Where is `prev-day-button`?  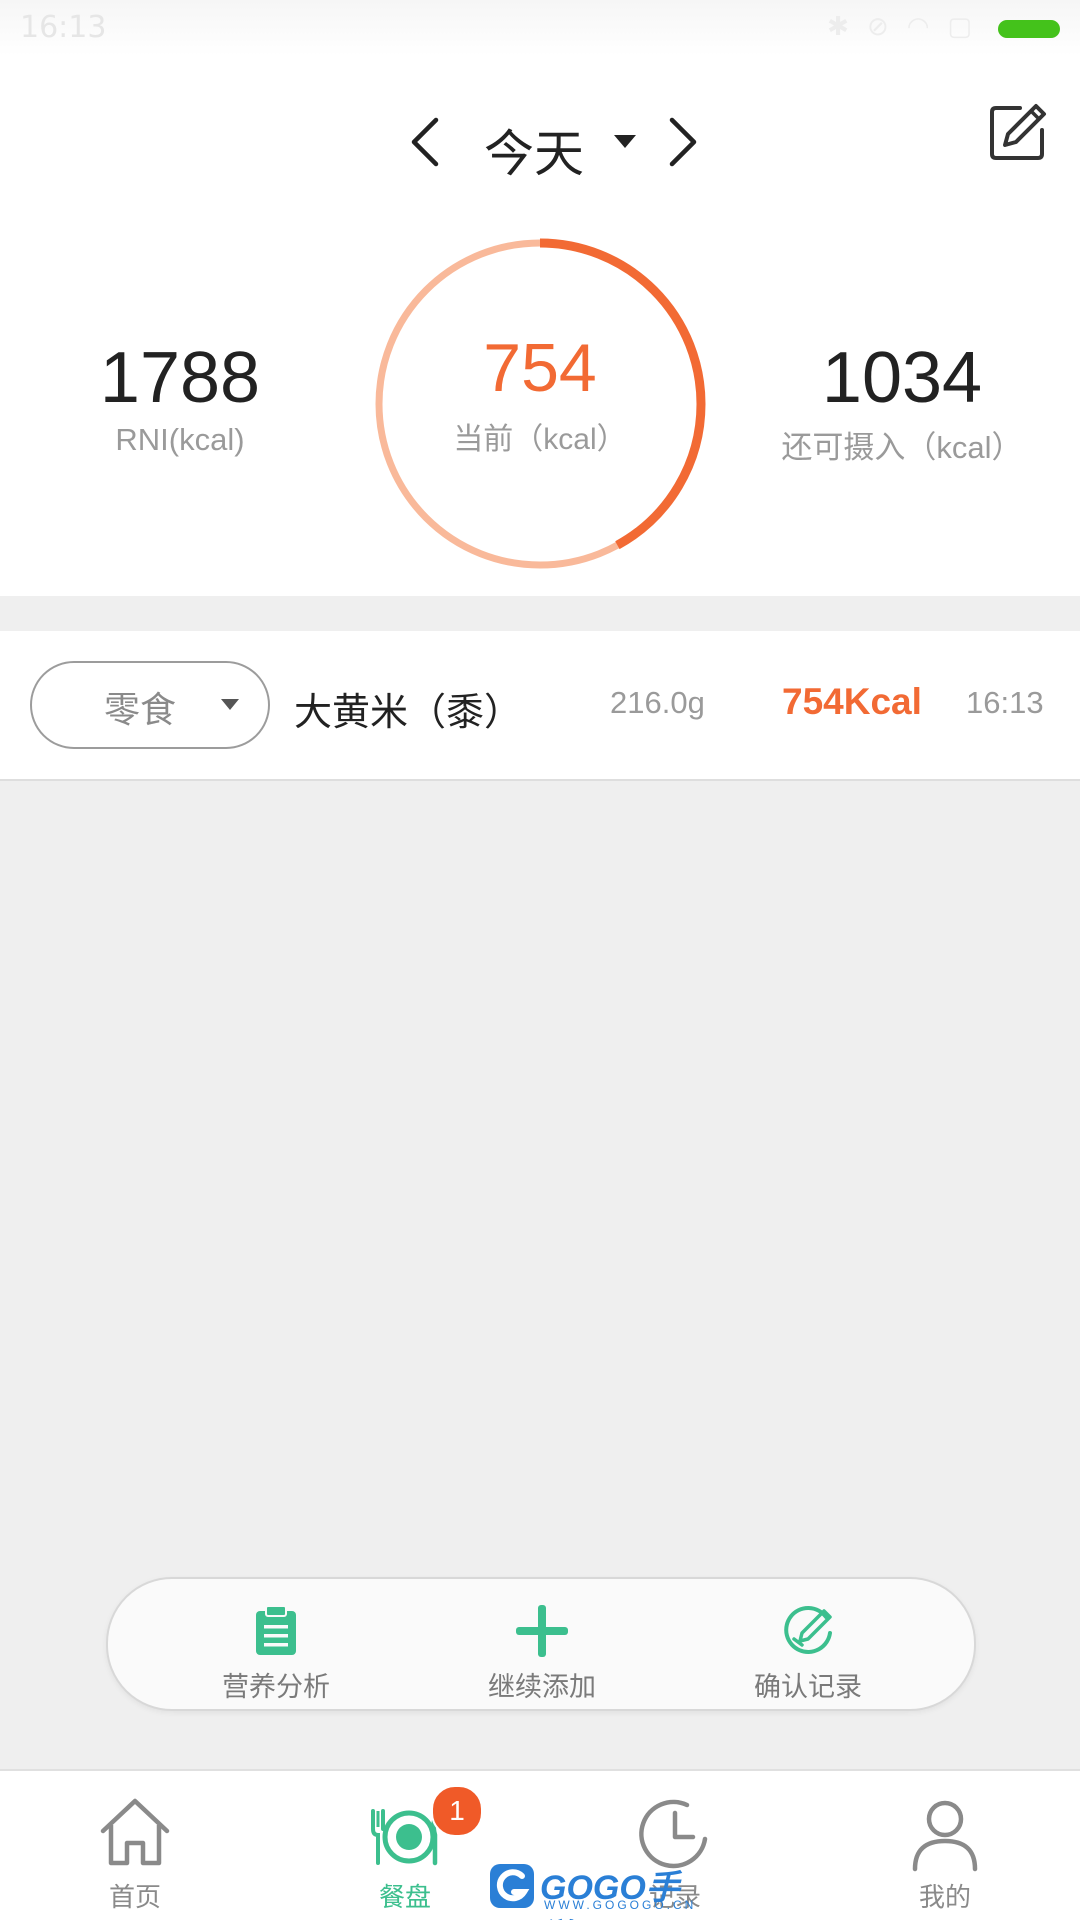 prev-day-button is located at coordinates (426, 142).